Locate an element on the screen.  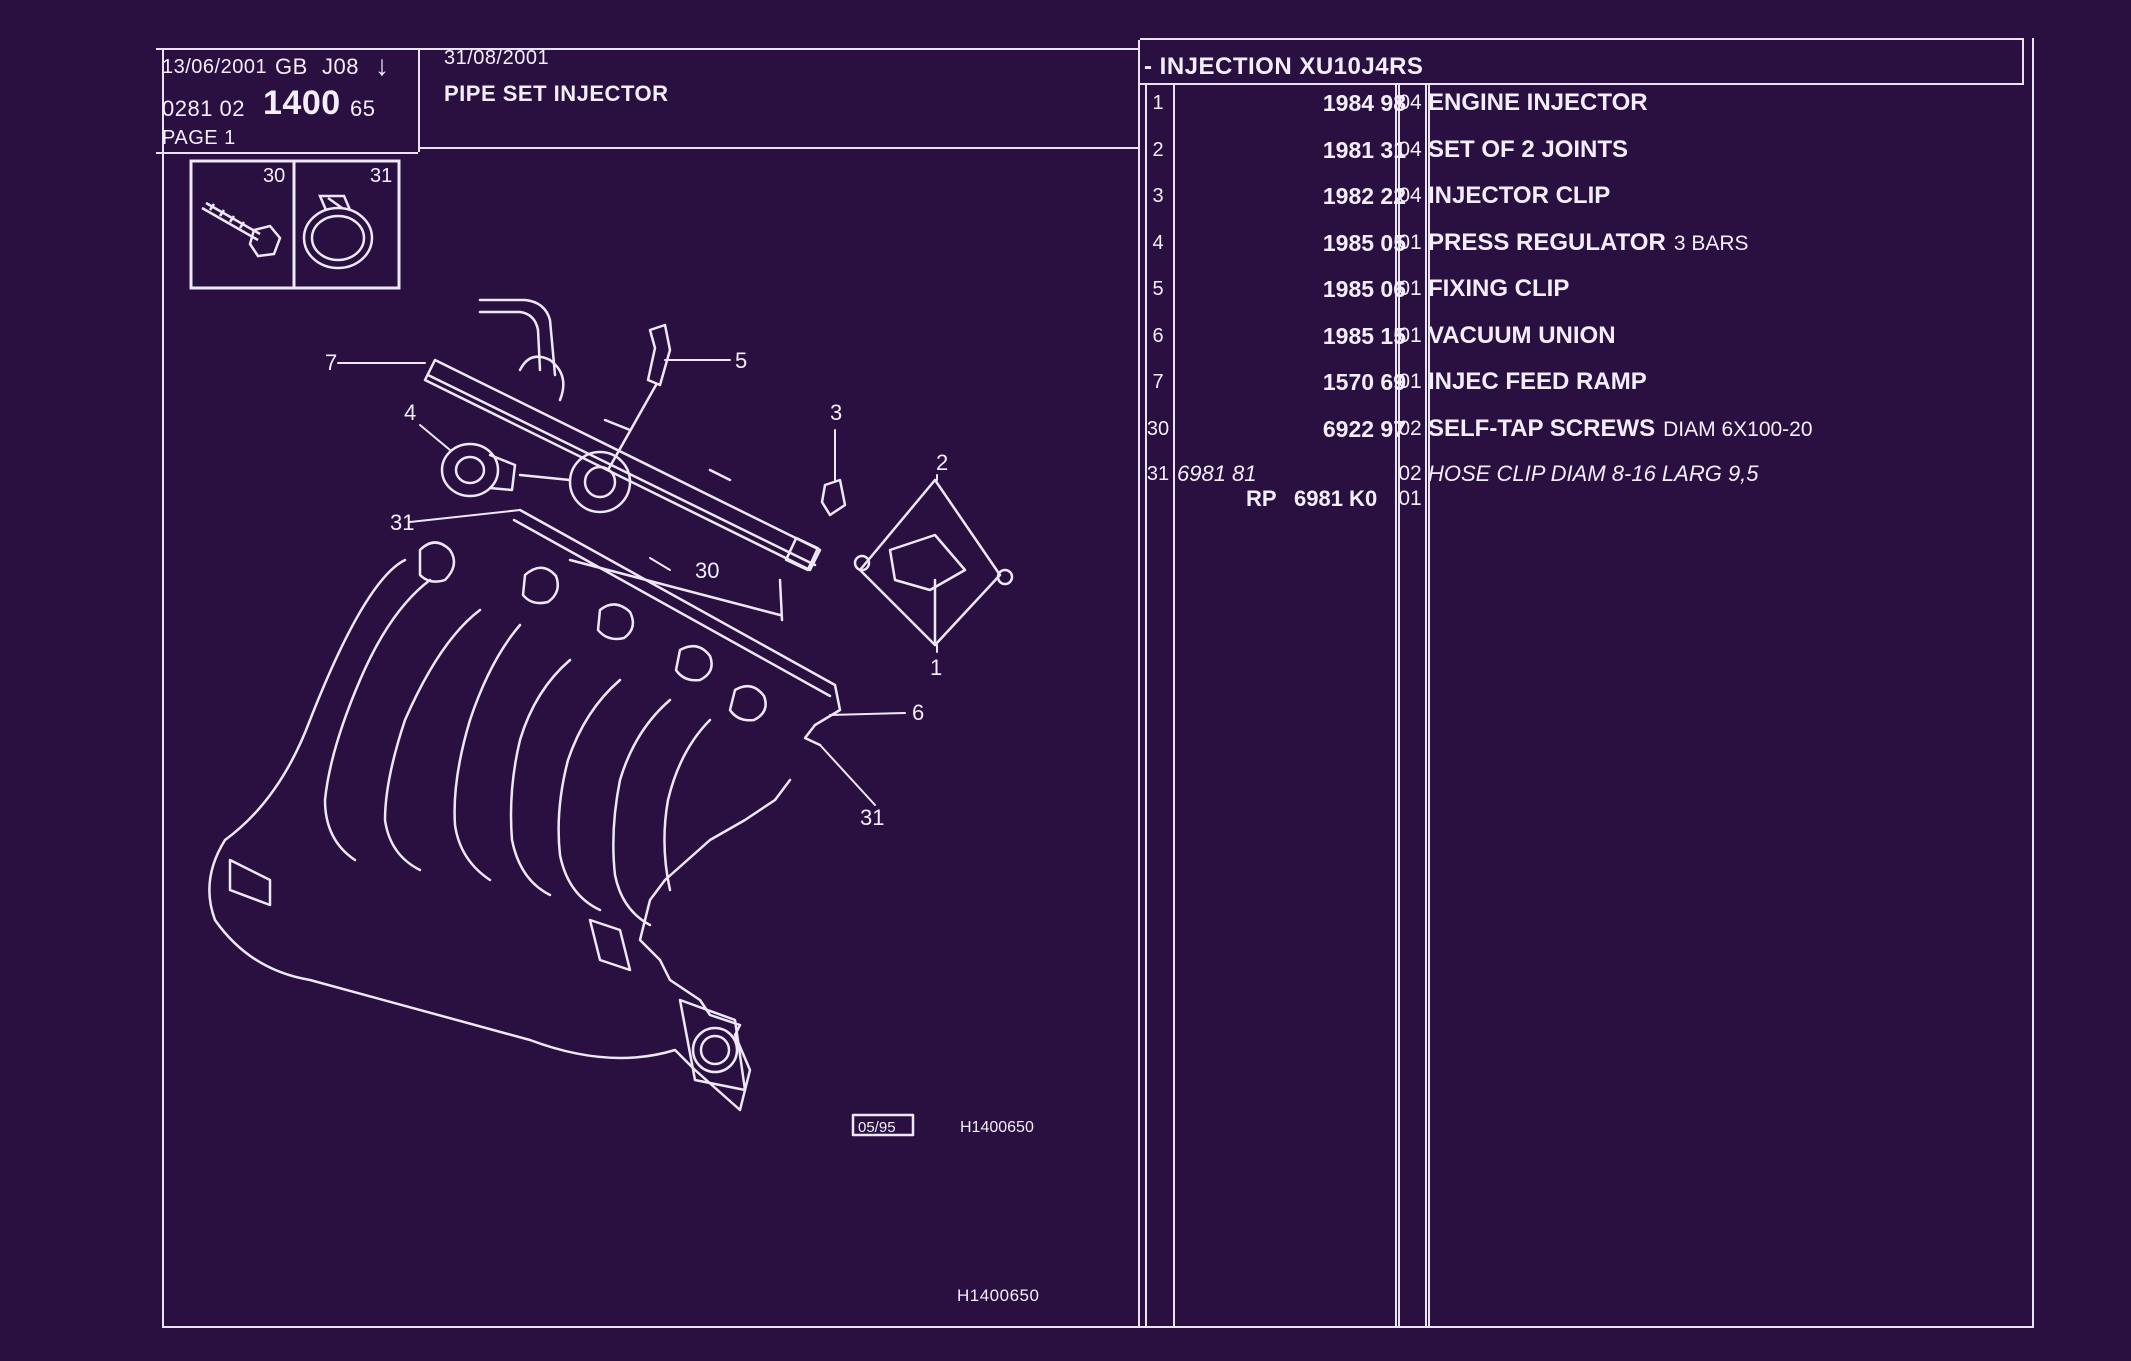
row-description-main: SET OF 2 JOINTS is located at coordinates (1528, 149).